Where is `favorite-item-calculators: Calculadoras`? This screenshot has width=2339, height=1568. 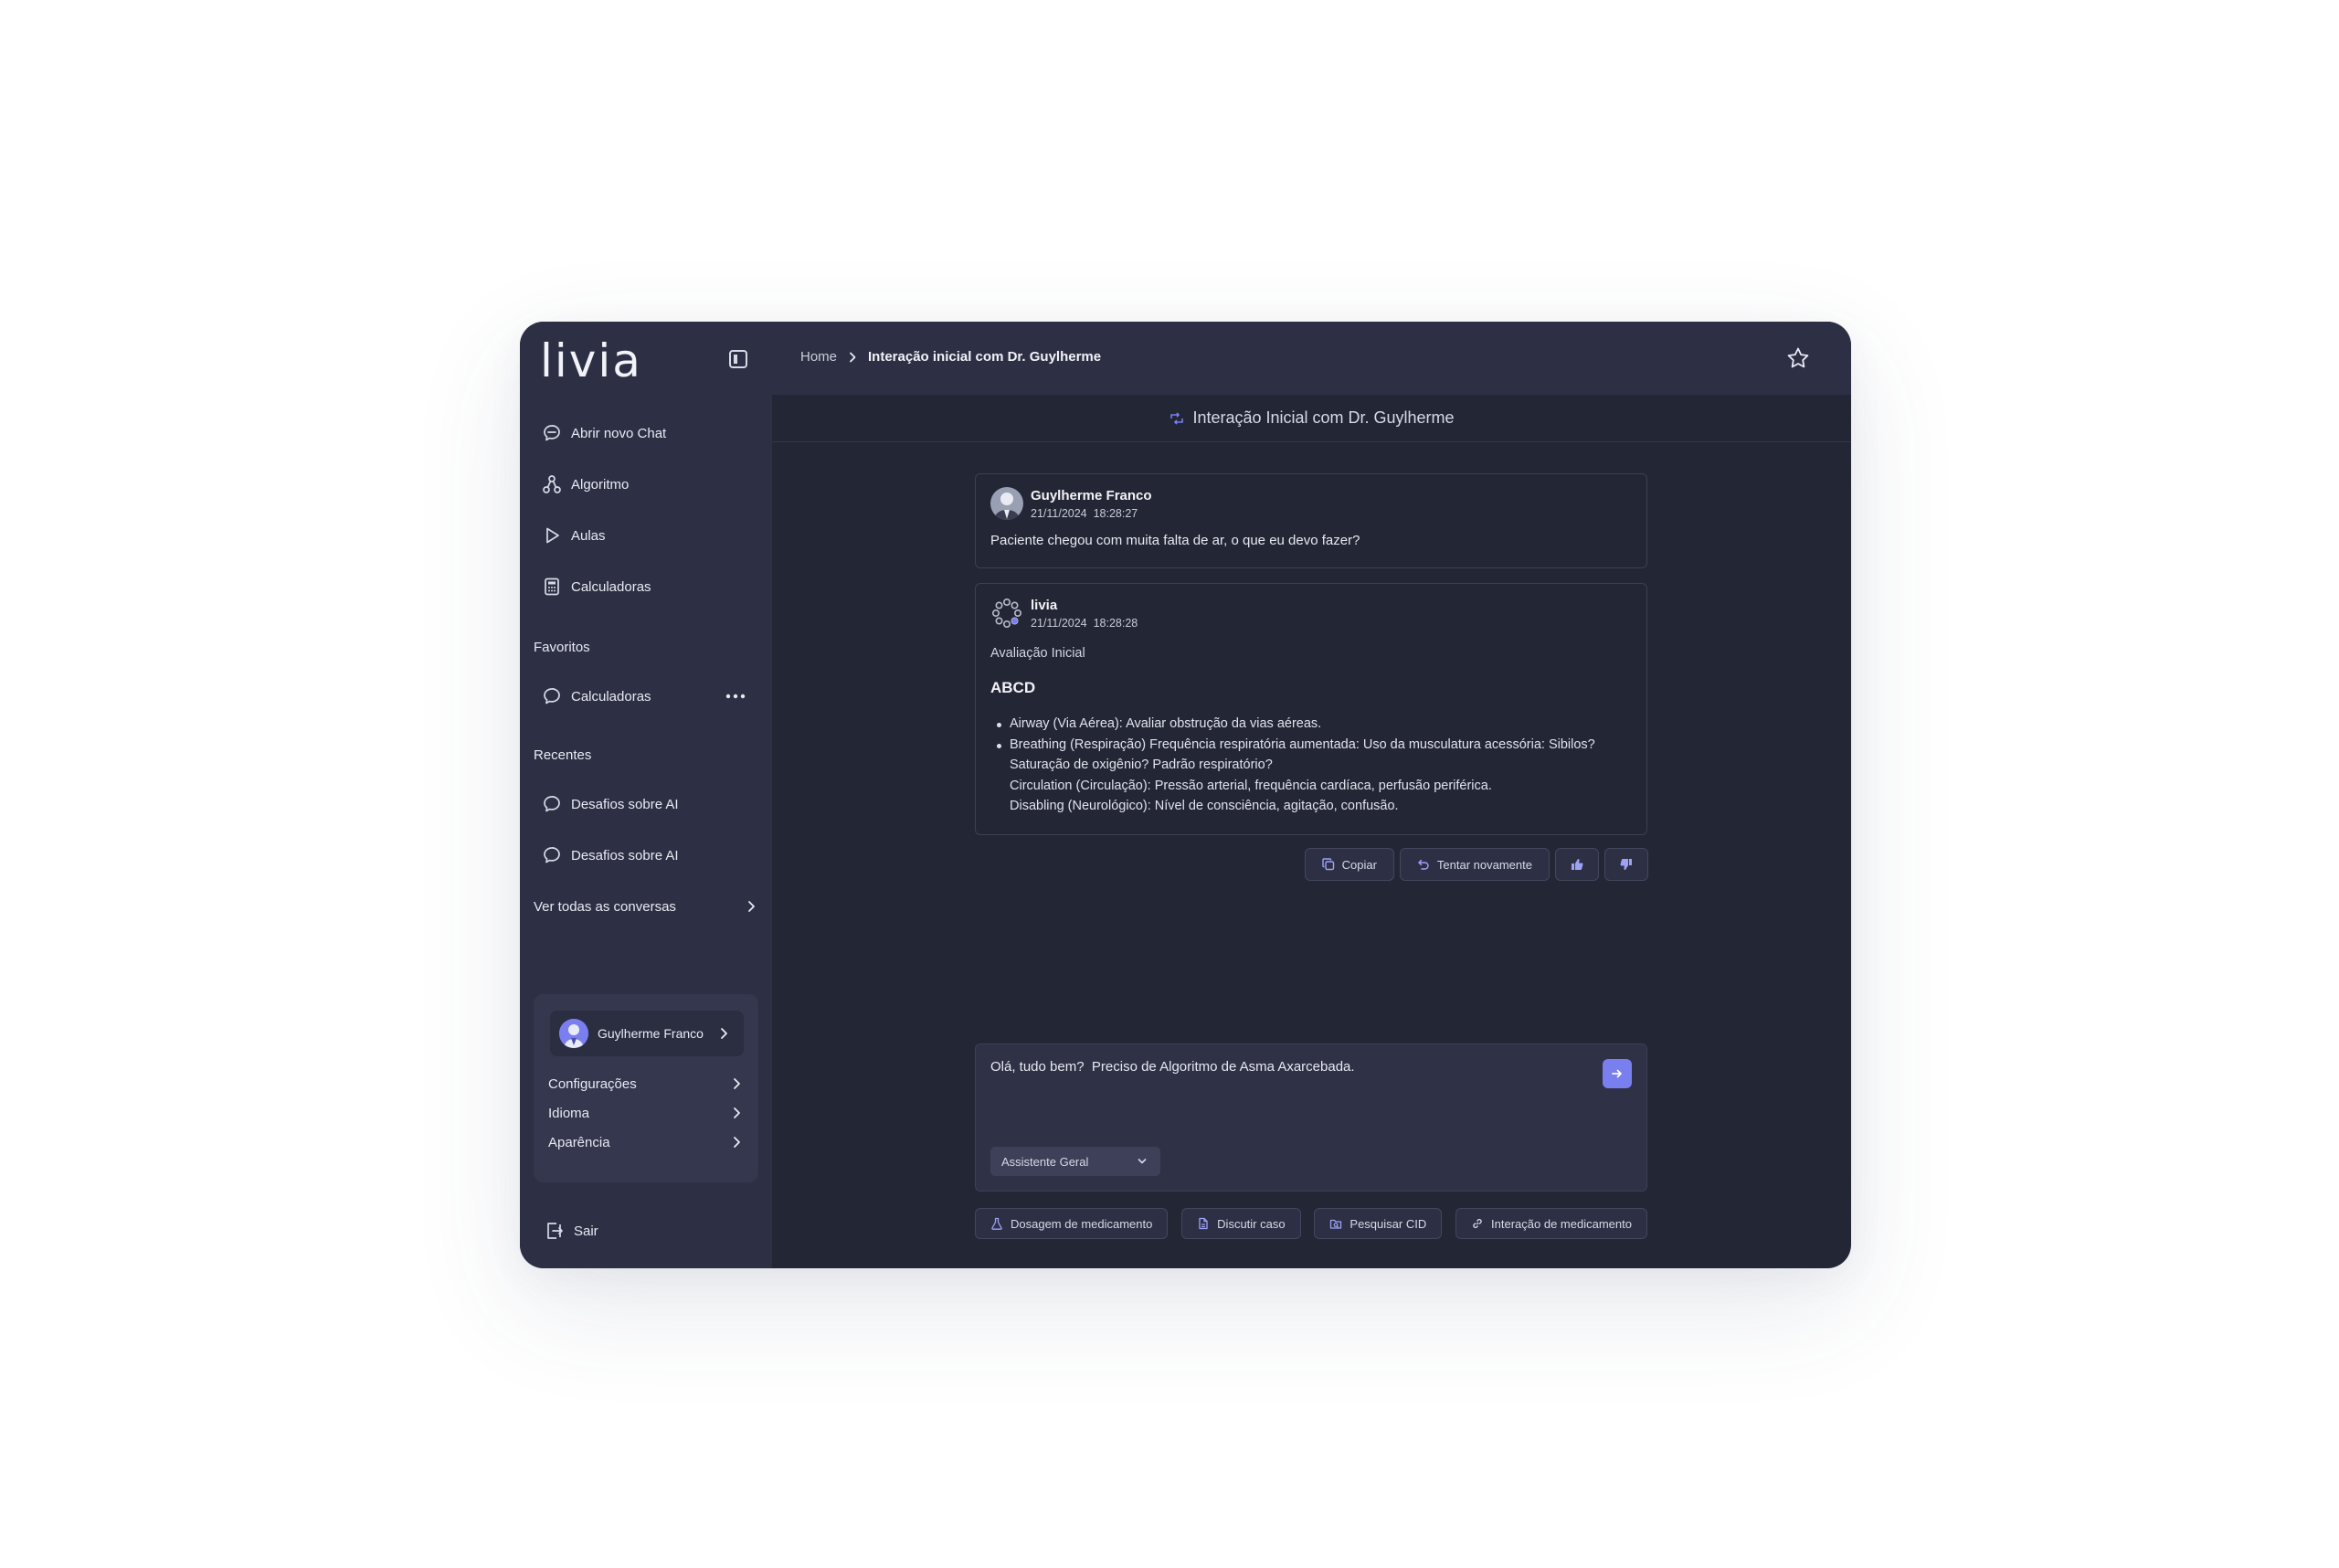
favorite-item-calculators: Calculadoras is located at coordinates (624, 696).